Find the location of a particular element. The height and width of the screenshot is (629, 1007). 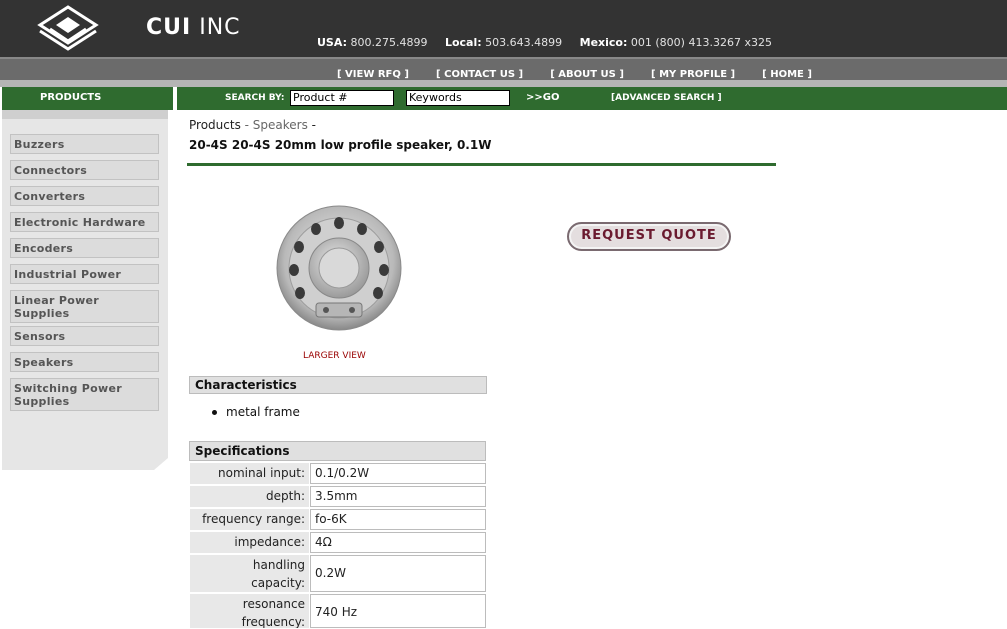

product-number-input: Product # is located at coordinates (342, 98).